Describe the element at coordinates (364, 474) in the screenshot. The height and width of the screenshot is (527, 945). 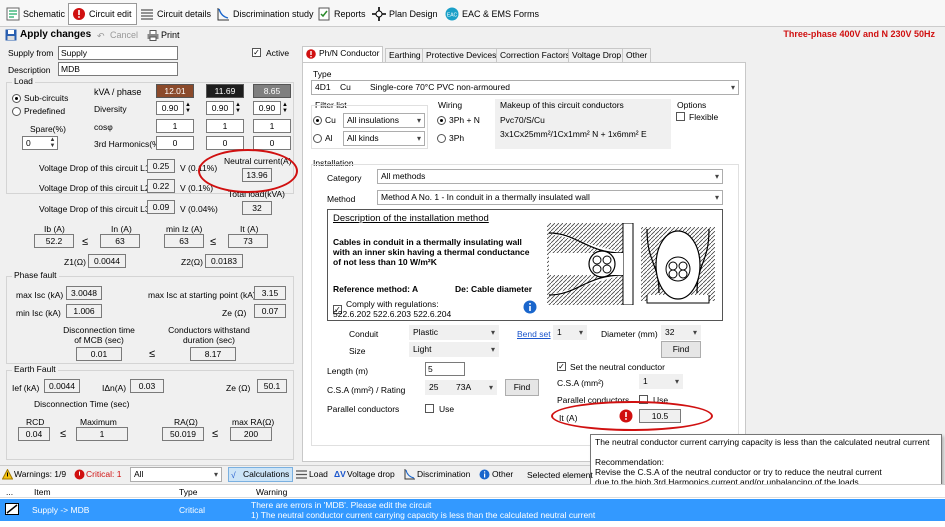
I see `voltage-drop-button: ΔV Voltage drop` at that location.